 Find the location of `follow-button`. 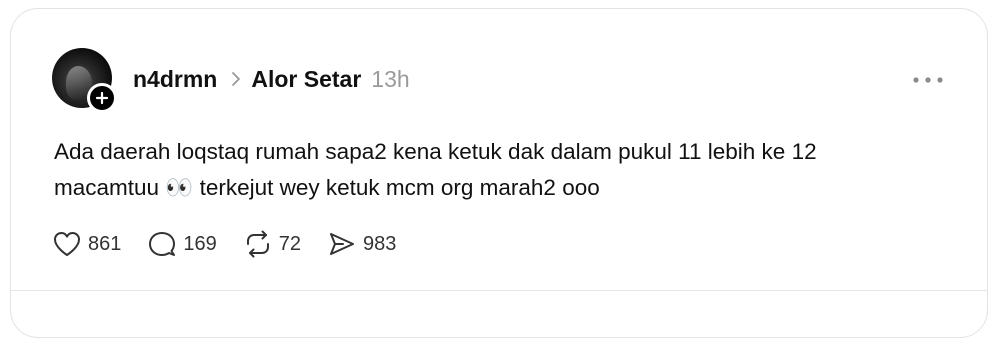

follow-button is located at coordinates (102, 98).